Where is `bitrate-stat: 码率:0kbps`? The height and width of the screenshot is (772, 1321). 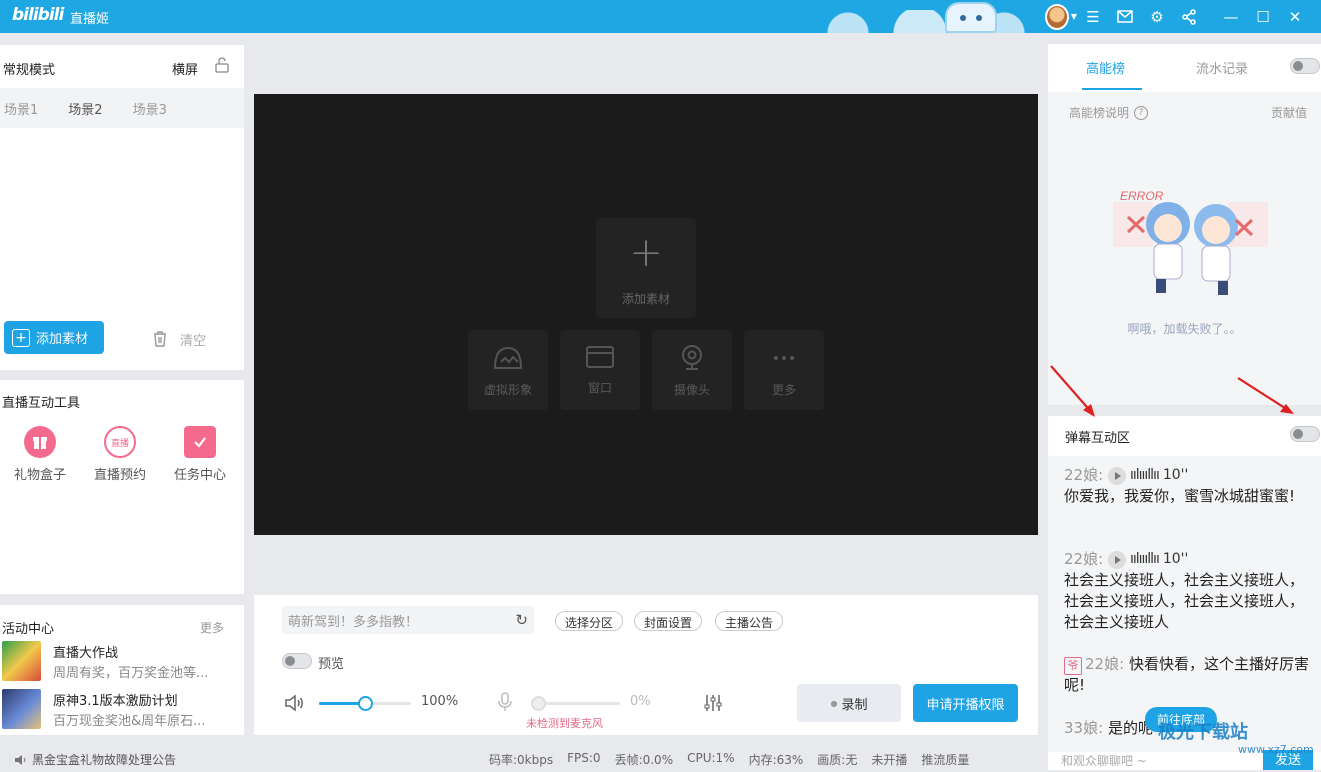
bitrate-stat: 码率:0kbps is located at coordinates (521, 760).